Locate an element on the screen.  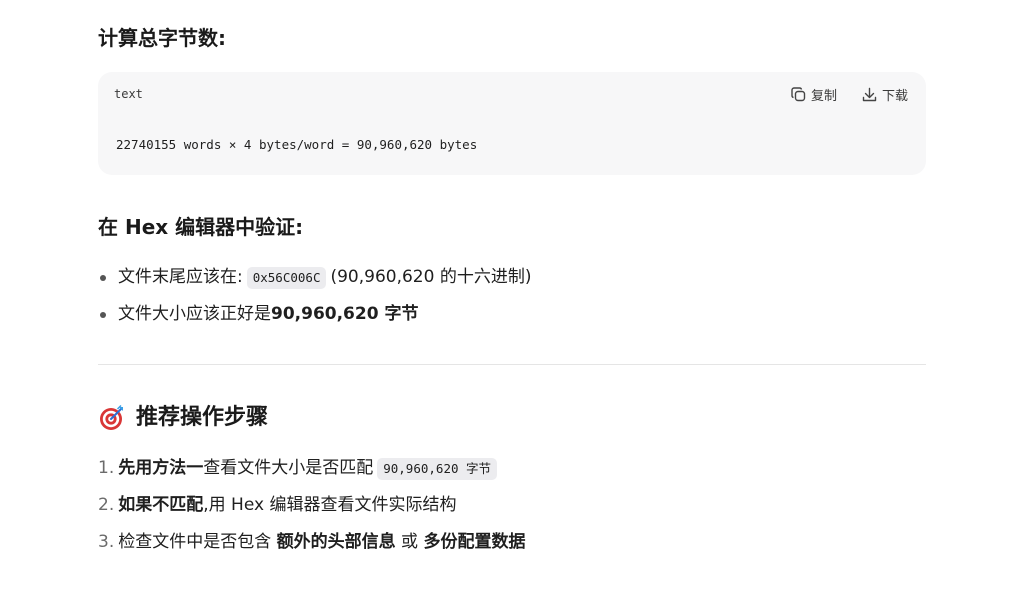
step-bold: 如果不匹配 is located at coordinates (161, 505).